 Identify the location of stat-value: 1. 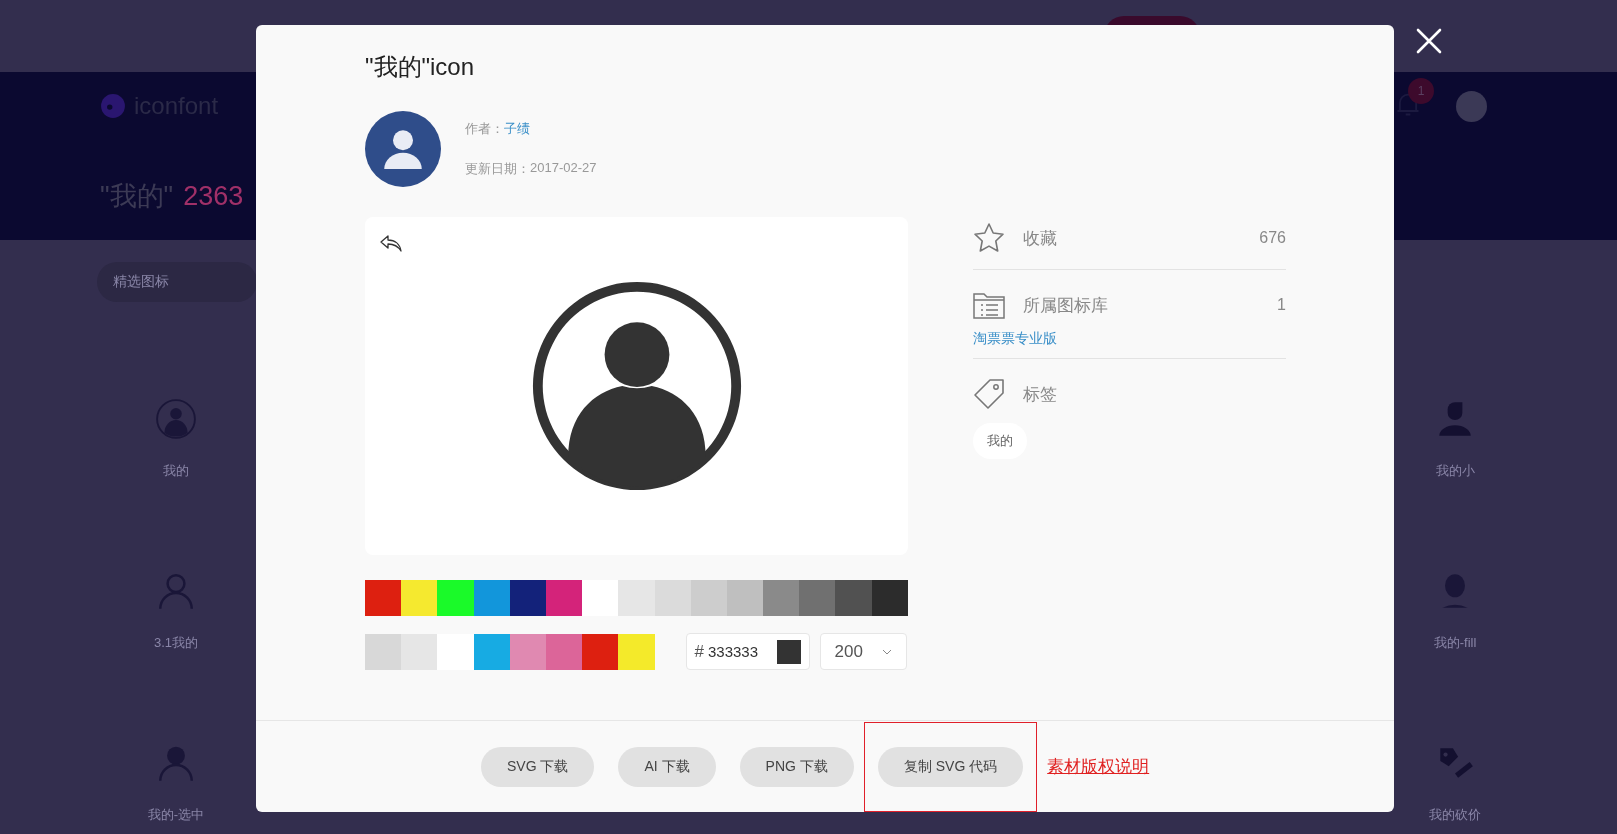
(1281, 305).